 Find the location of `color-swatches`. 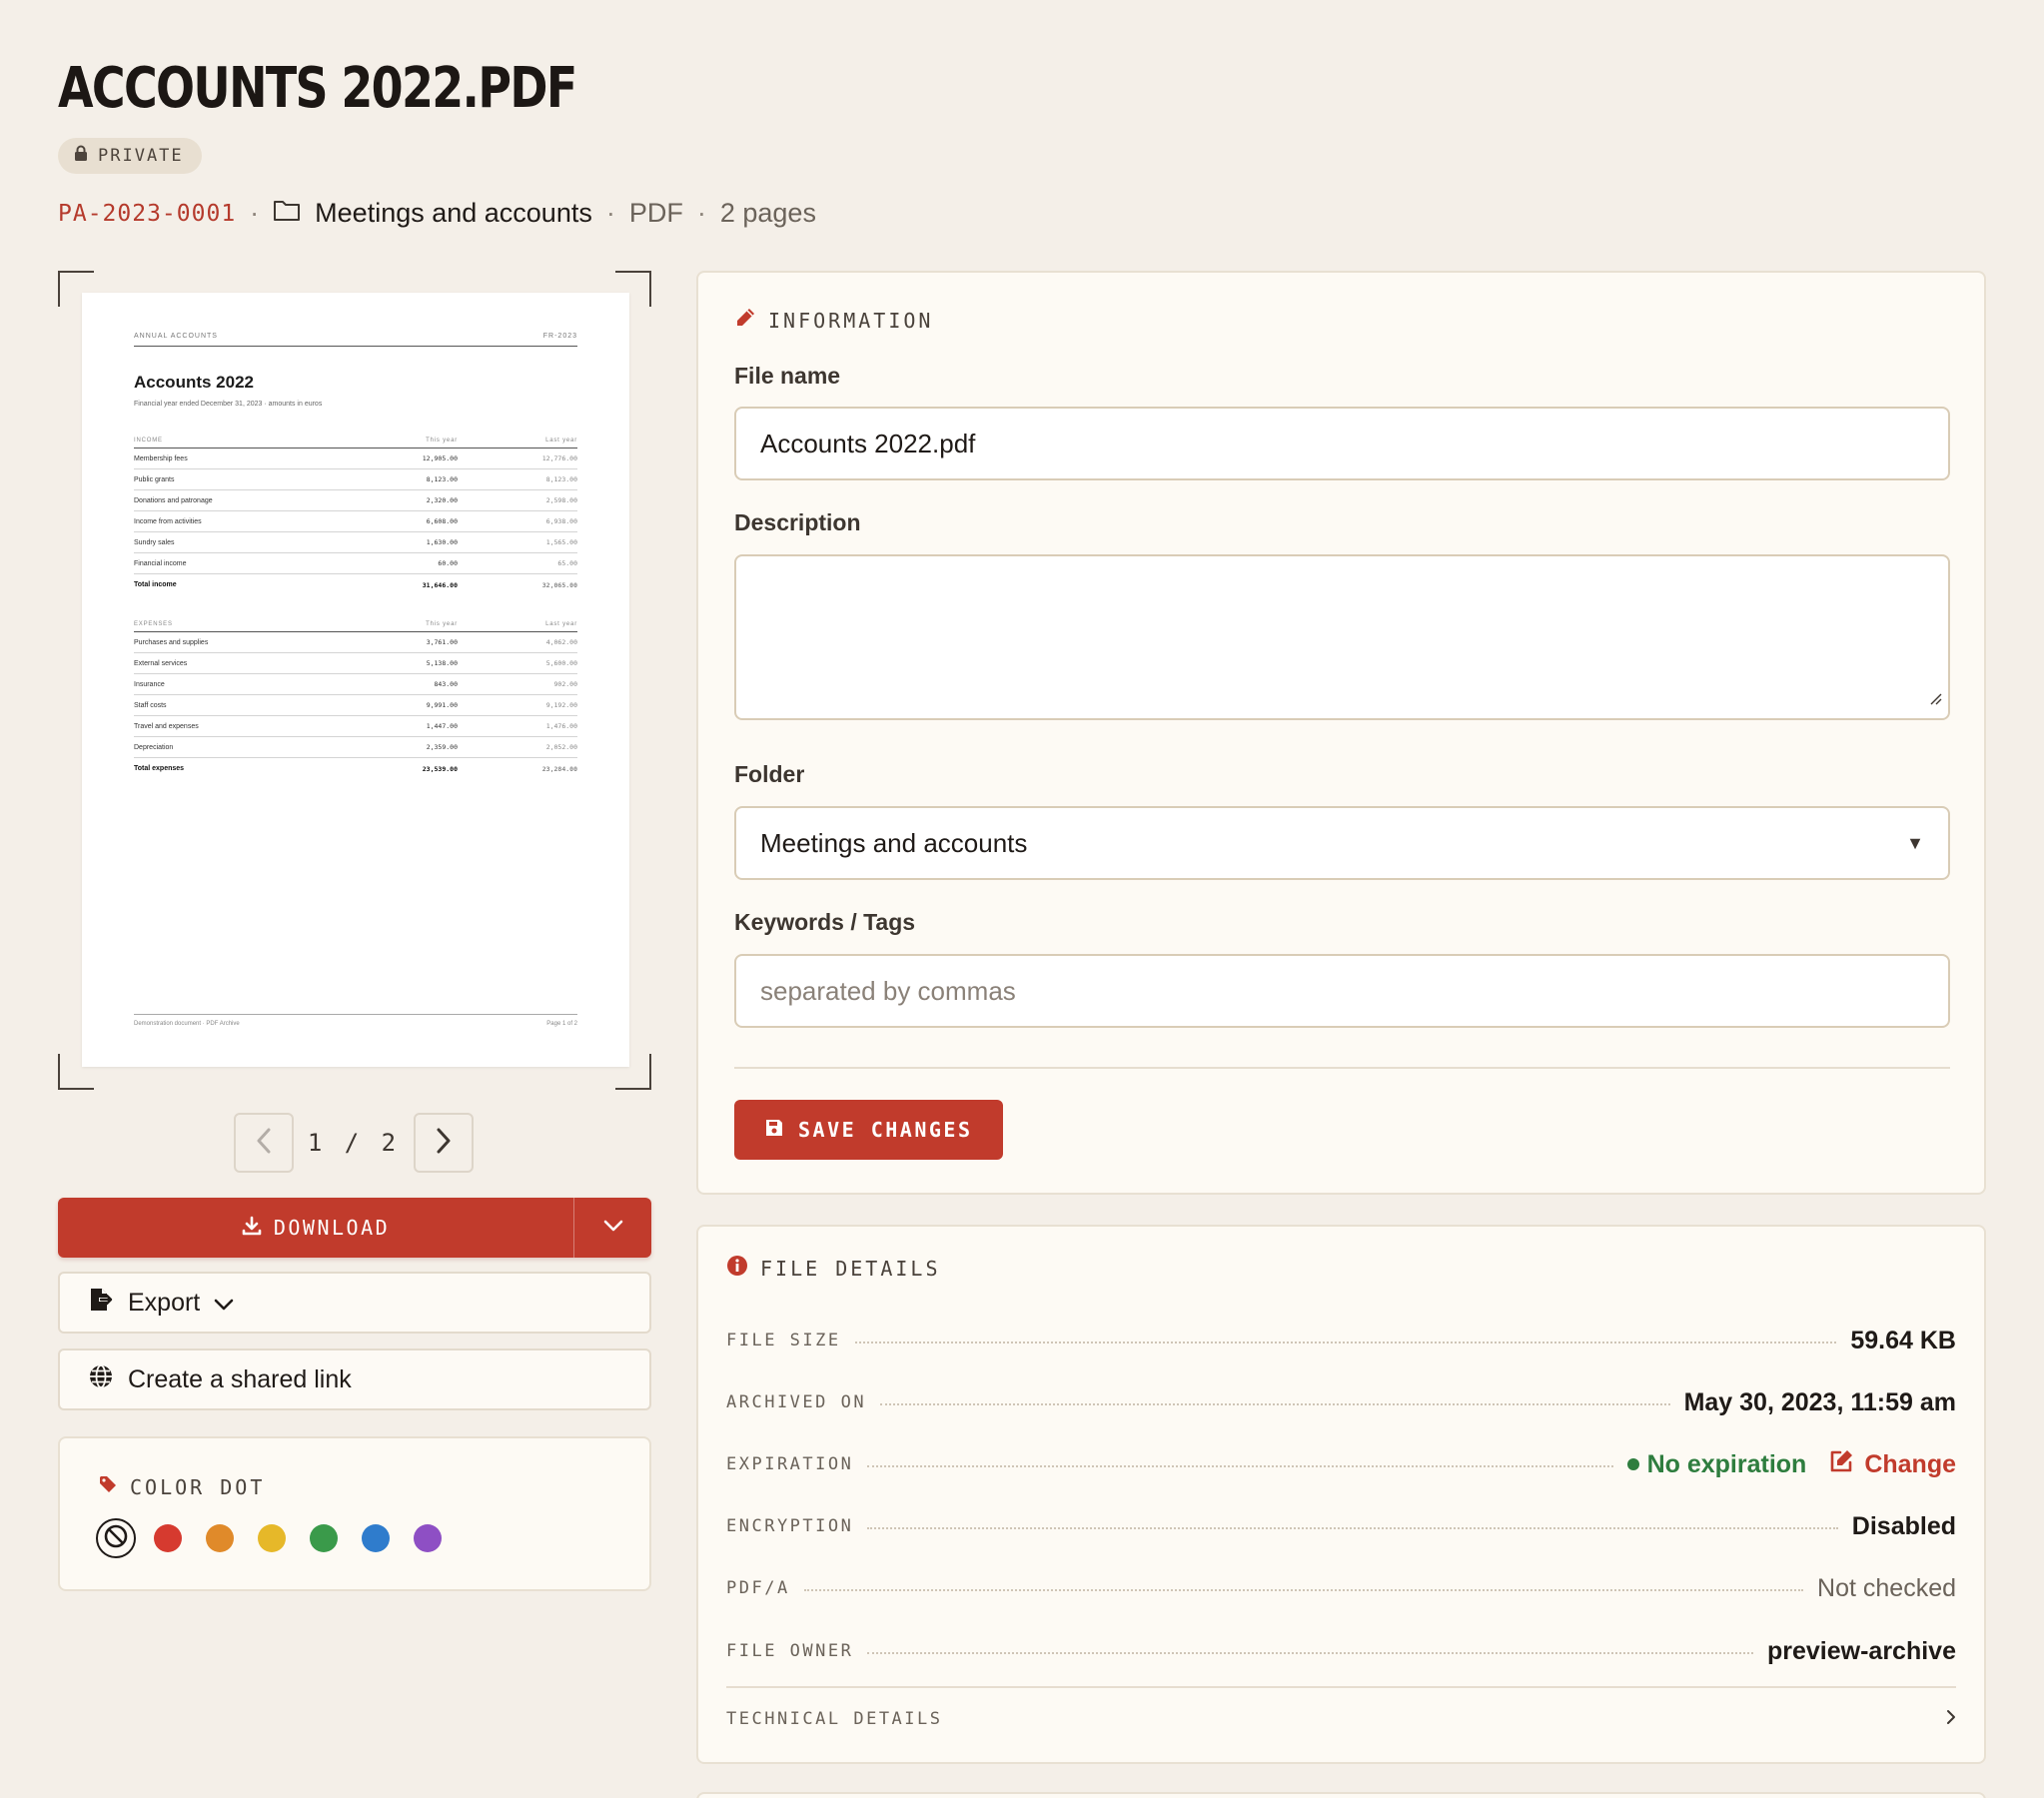

color-swatches is located at coordinates (269, 1538).